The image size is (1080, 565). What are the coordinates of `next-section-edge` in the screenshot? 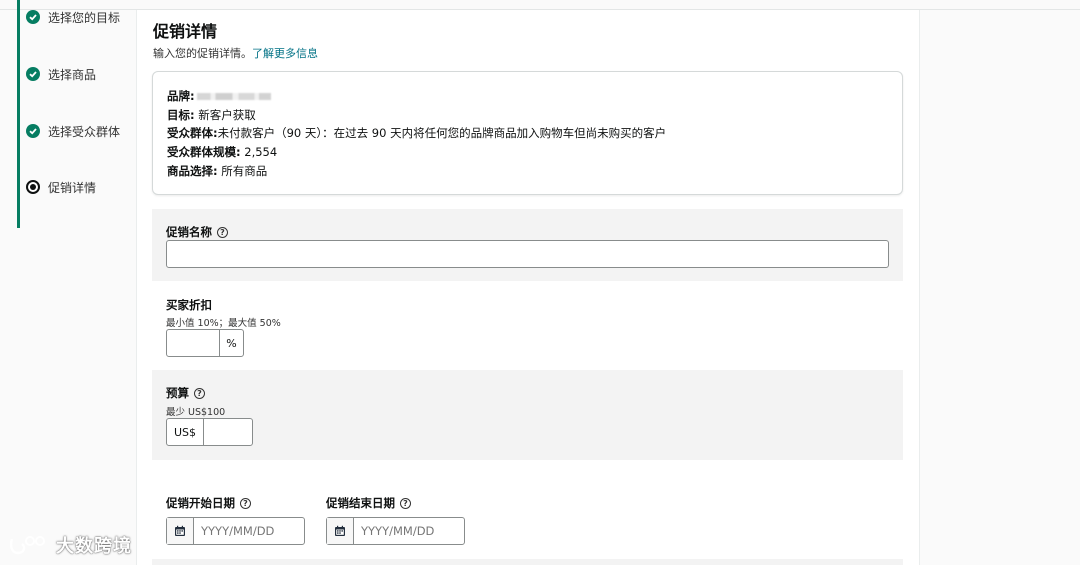 It's located at (527, 562).